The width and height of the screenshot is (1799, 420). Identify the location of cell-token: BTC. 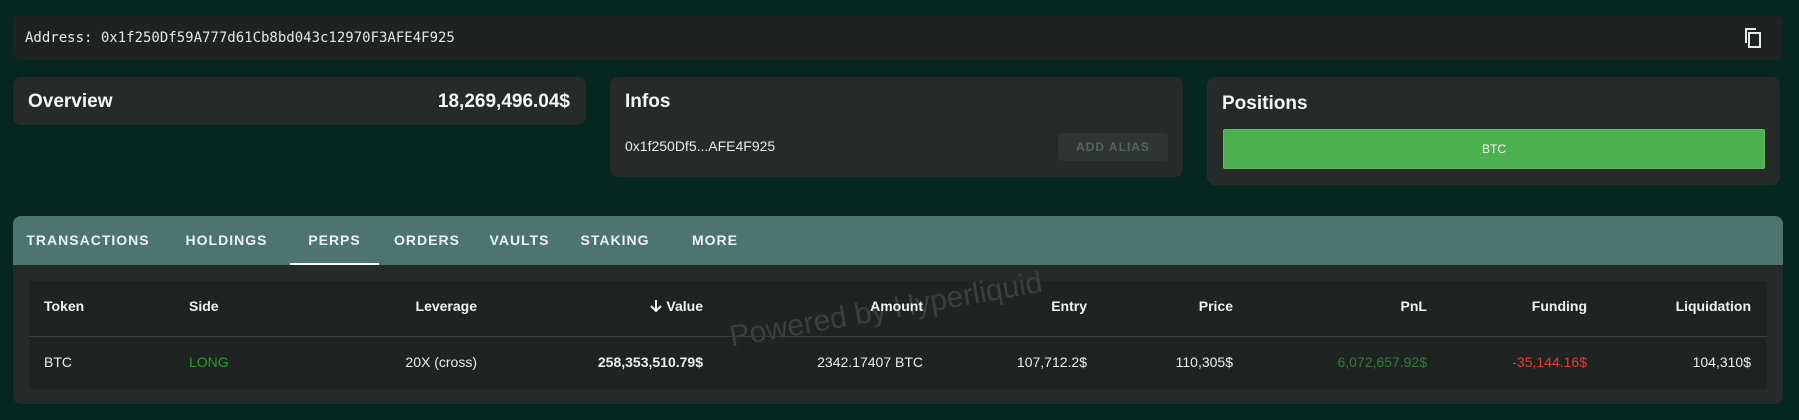
(58, 362).